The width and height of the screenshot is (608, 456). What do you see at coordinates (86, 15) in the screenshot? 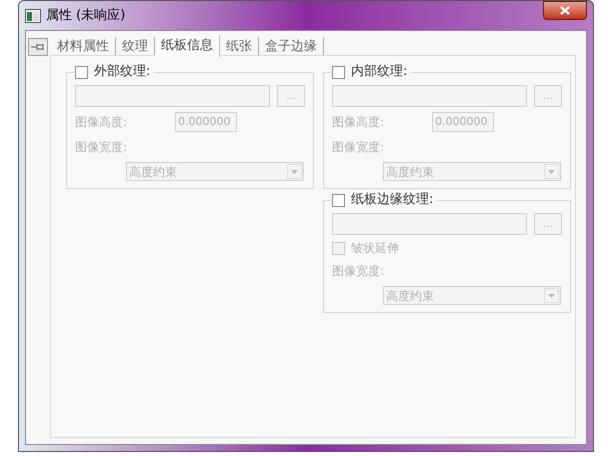
I see `window-title: 属性 (未响应)` at bounding box center [86, 15].